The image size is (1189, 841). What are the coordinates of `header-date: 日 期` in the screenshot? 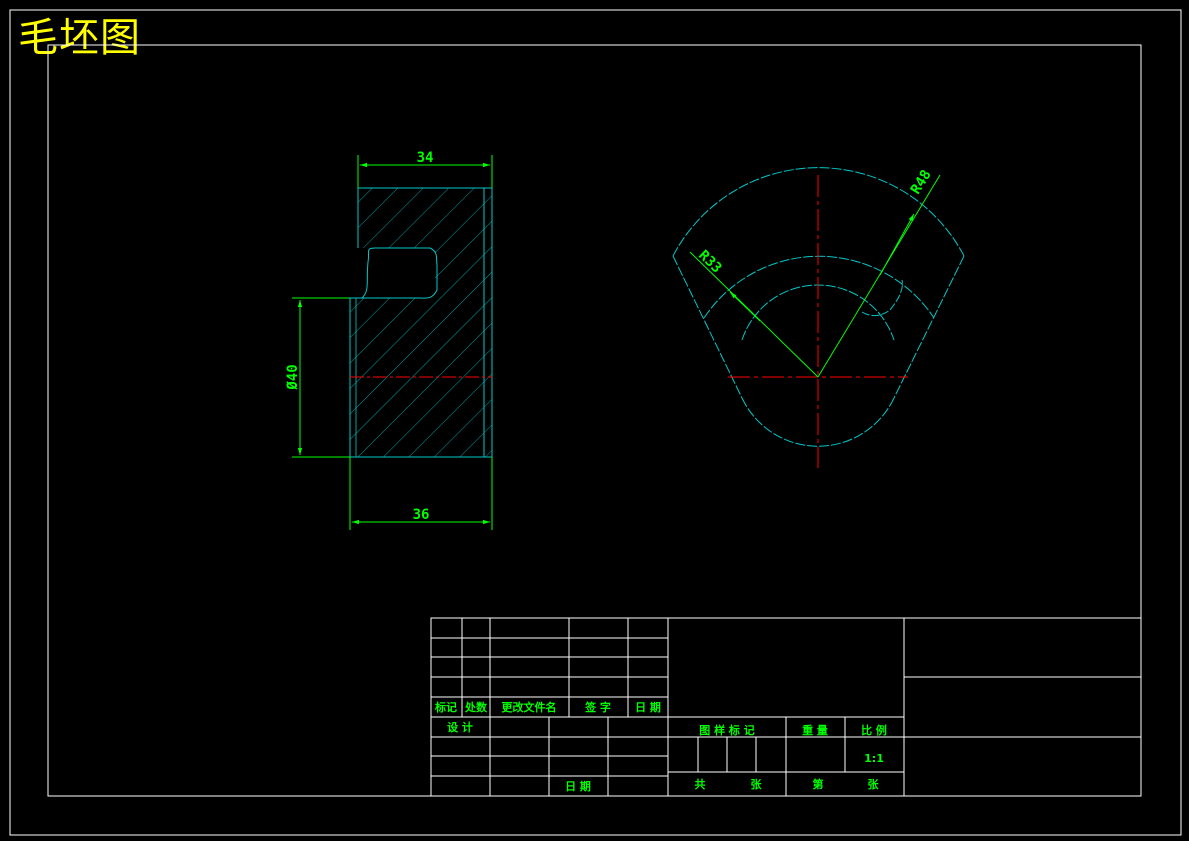 It's located at (648, 707).